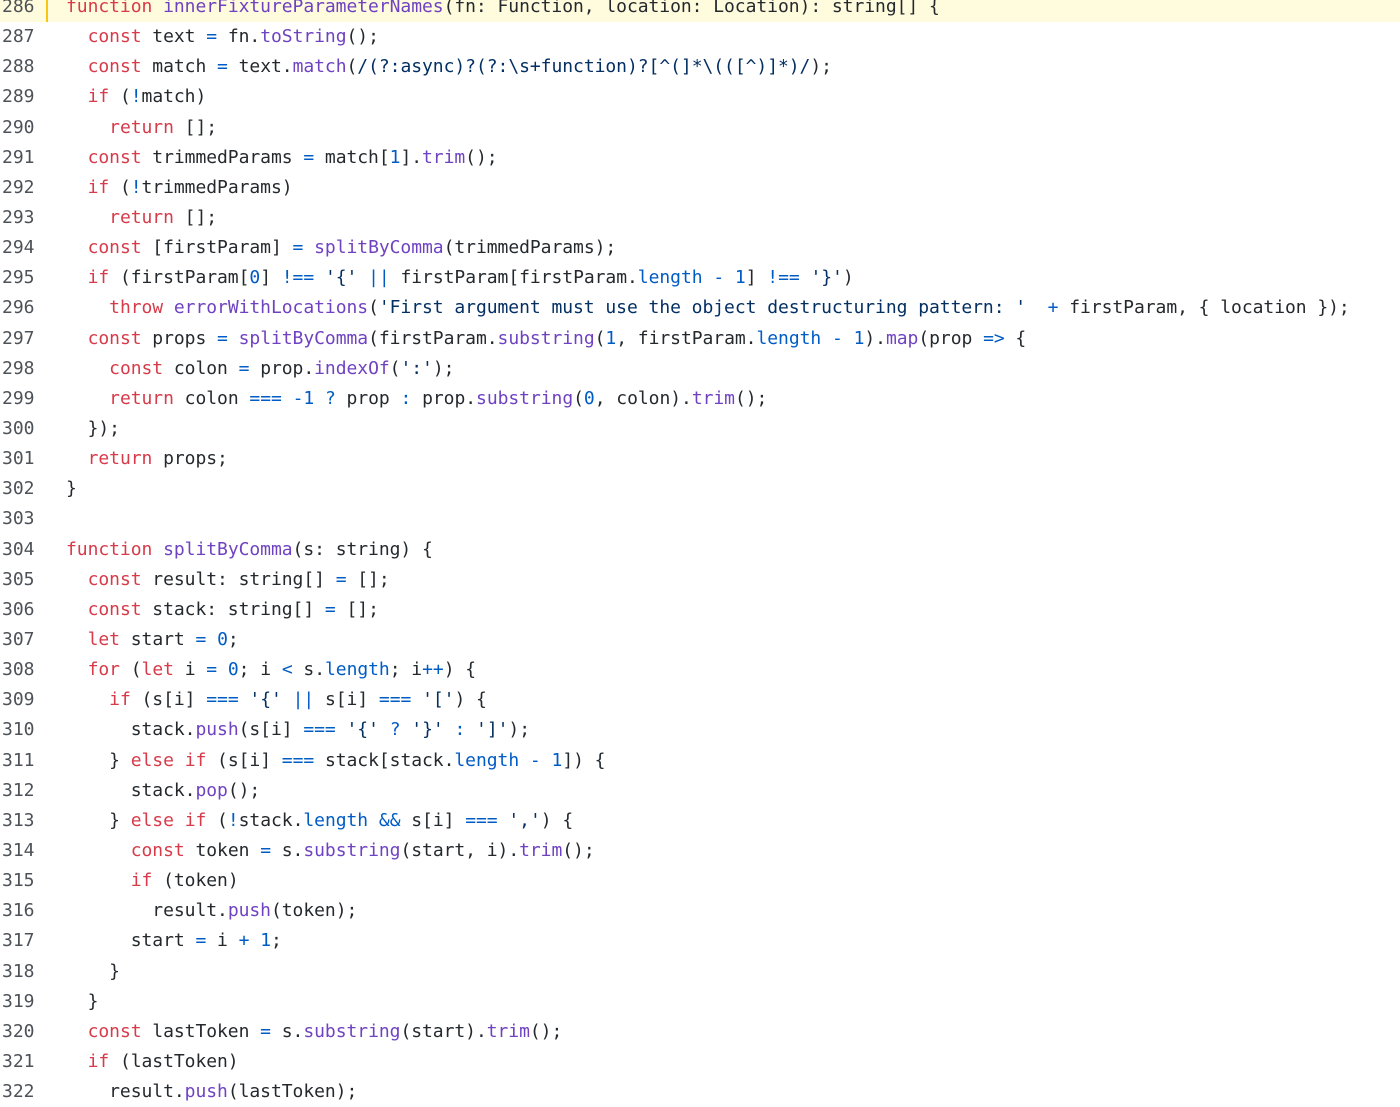  Describe the element at coordinates (24, 1062) in the screenshot. I see `line-number: 321` at that location.